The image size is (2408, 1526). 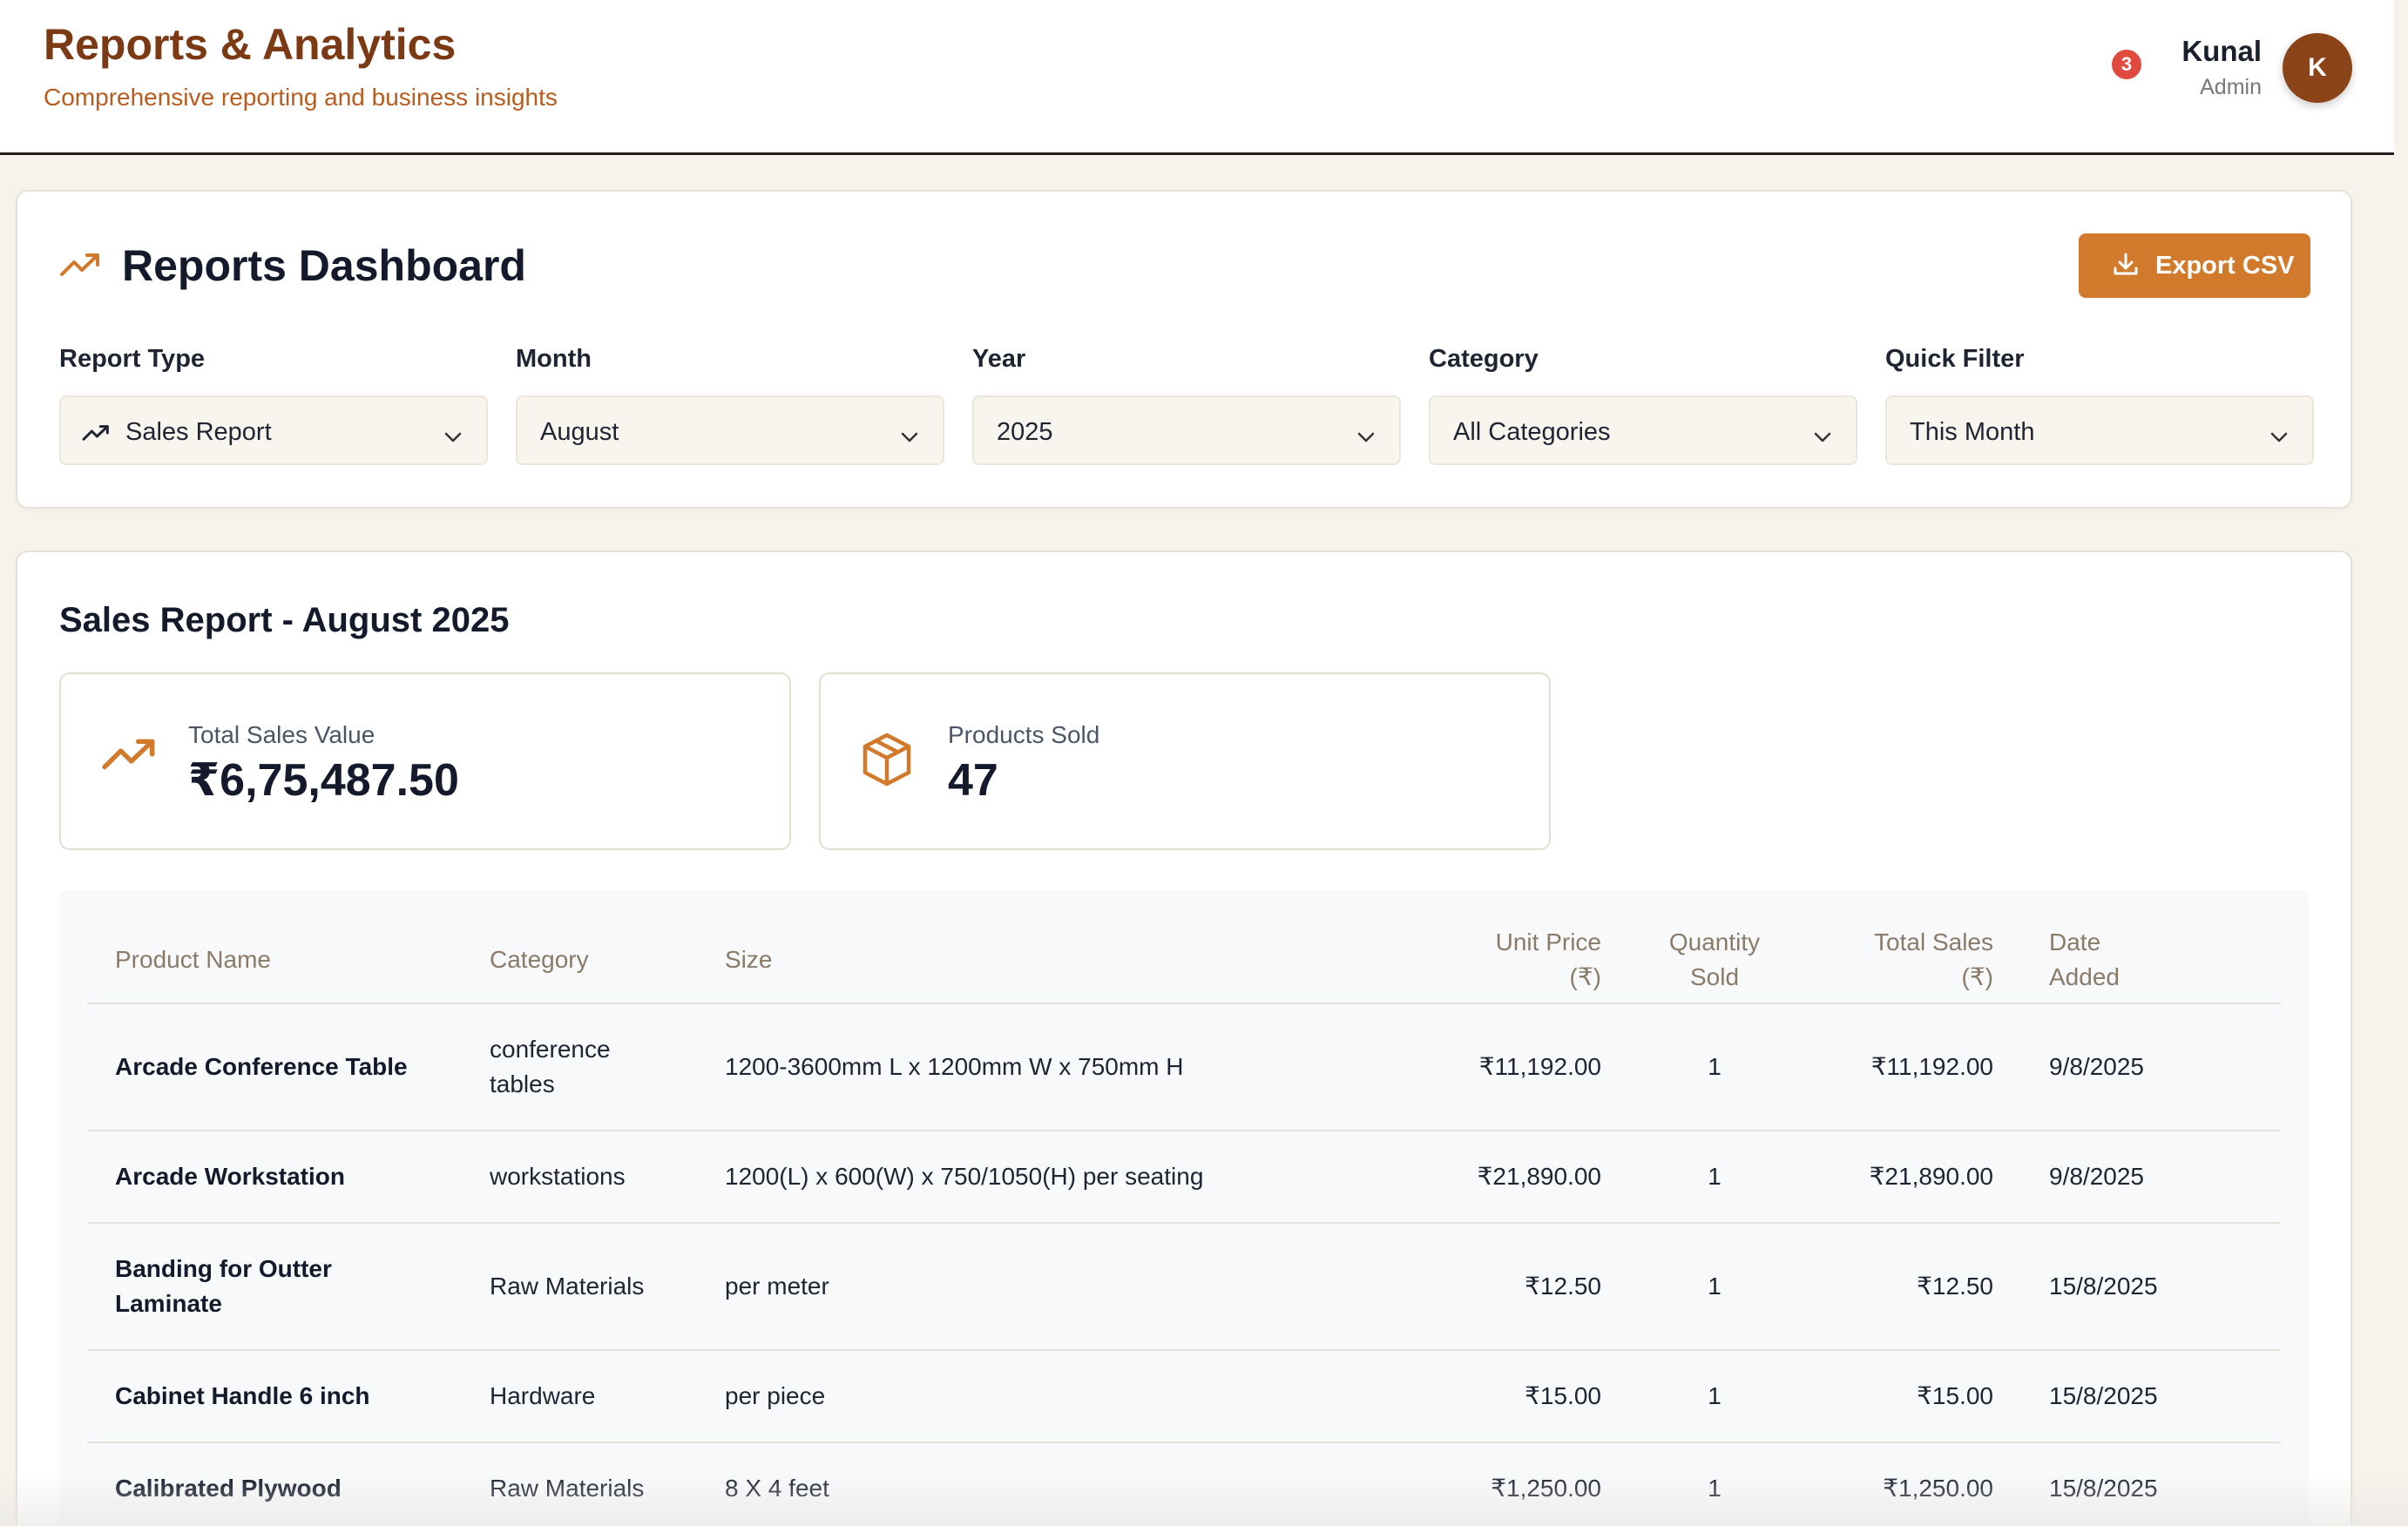 I want to click on cell-category: Hardware, so click(x=579, y=1396).